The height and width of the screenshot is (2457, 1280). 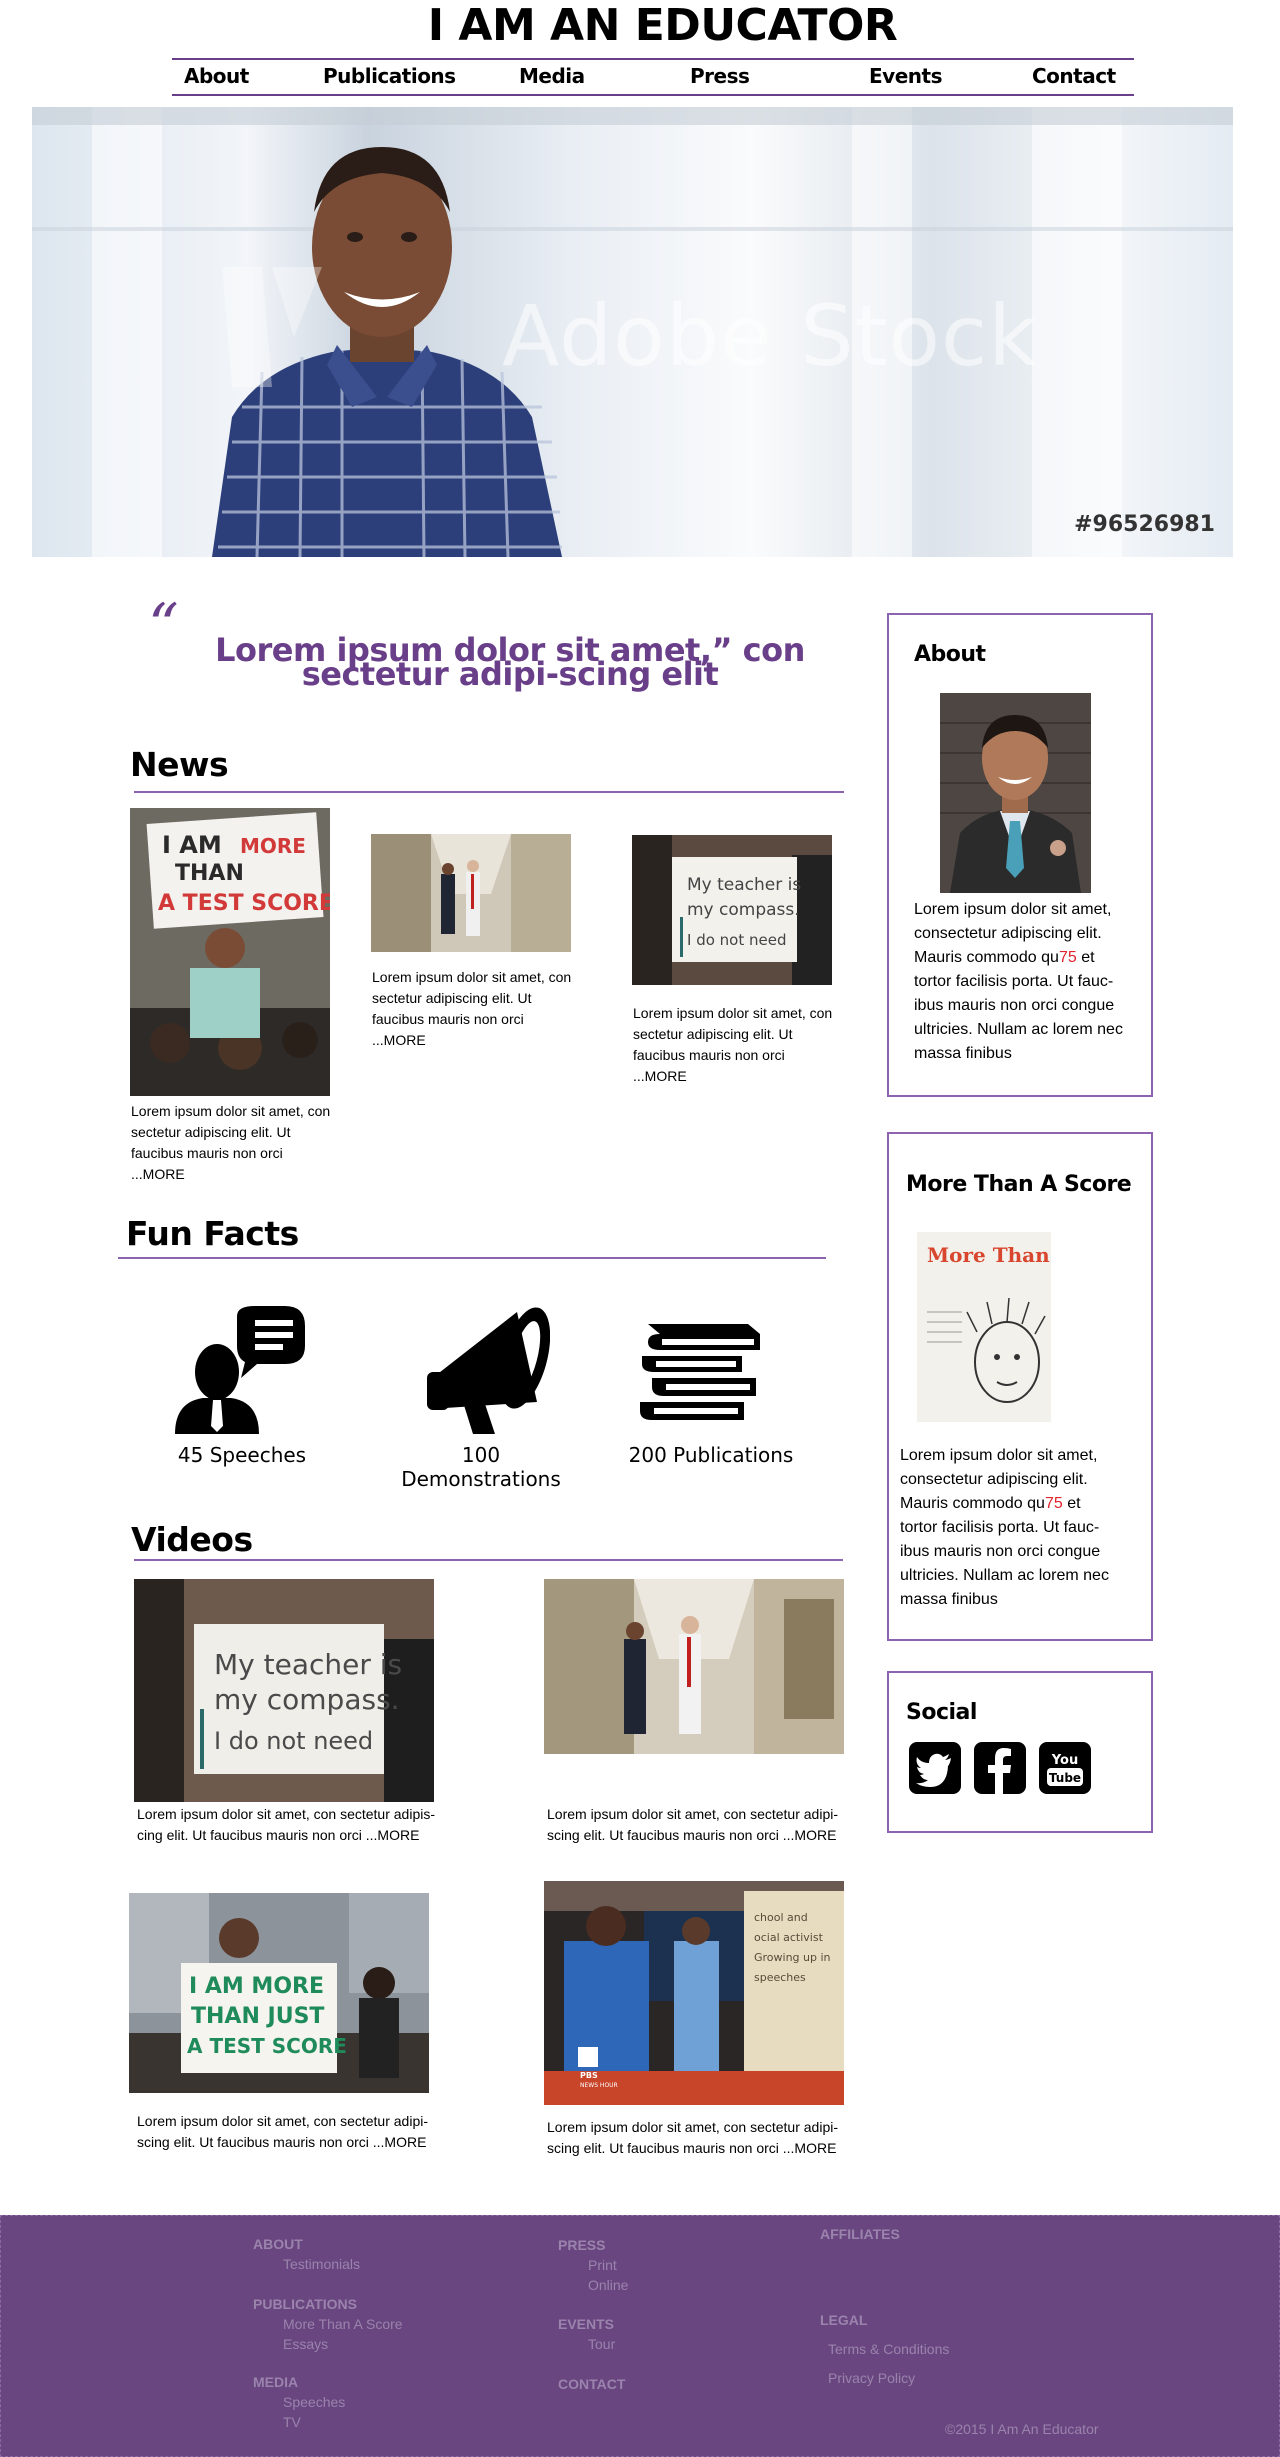 What do you see at coordinates (481, 1467) in the screenshot?
I see `fact-label-demonstrations: 100 Demonstrations` at bounding box center [481, 1467].